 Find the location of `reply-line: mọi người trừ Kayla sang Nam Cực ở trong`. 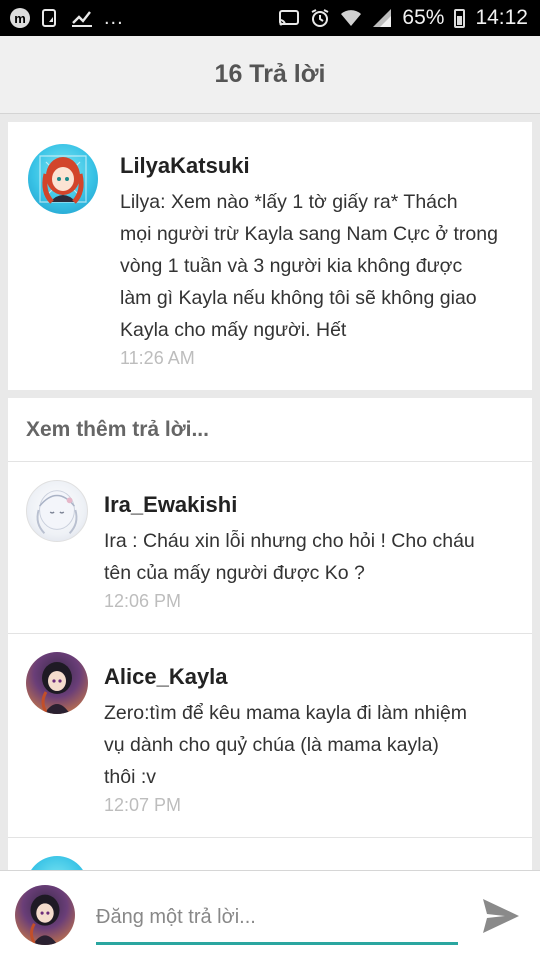

reply-line: mọi người trừ Kayla sang Nam Cực ở trong is located at coordinates (309, 234).